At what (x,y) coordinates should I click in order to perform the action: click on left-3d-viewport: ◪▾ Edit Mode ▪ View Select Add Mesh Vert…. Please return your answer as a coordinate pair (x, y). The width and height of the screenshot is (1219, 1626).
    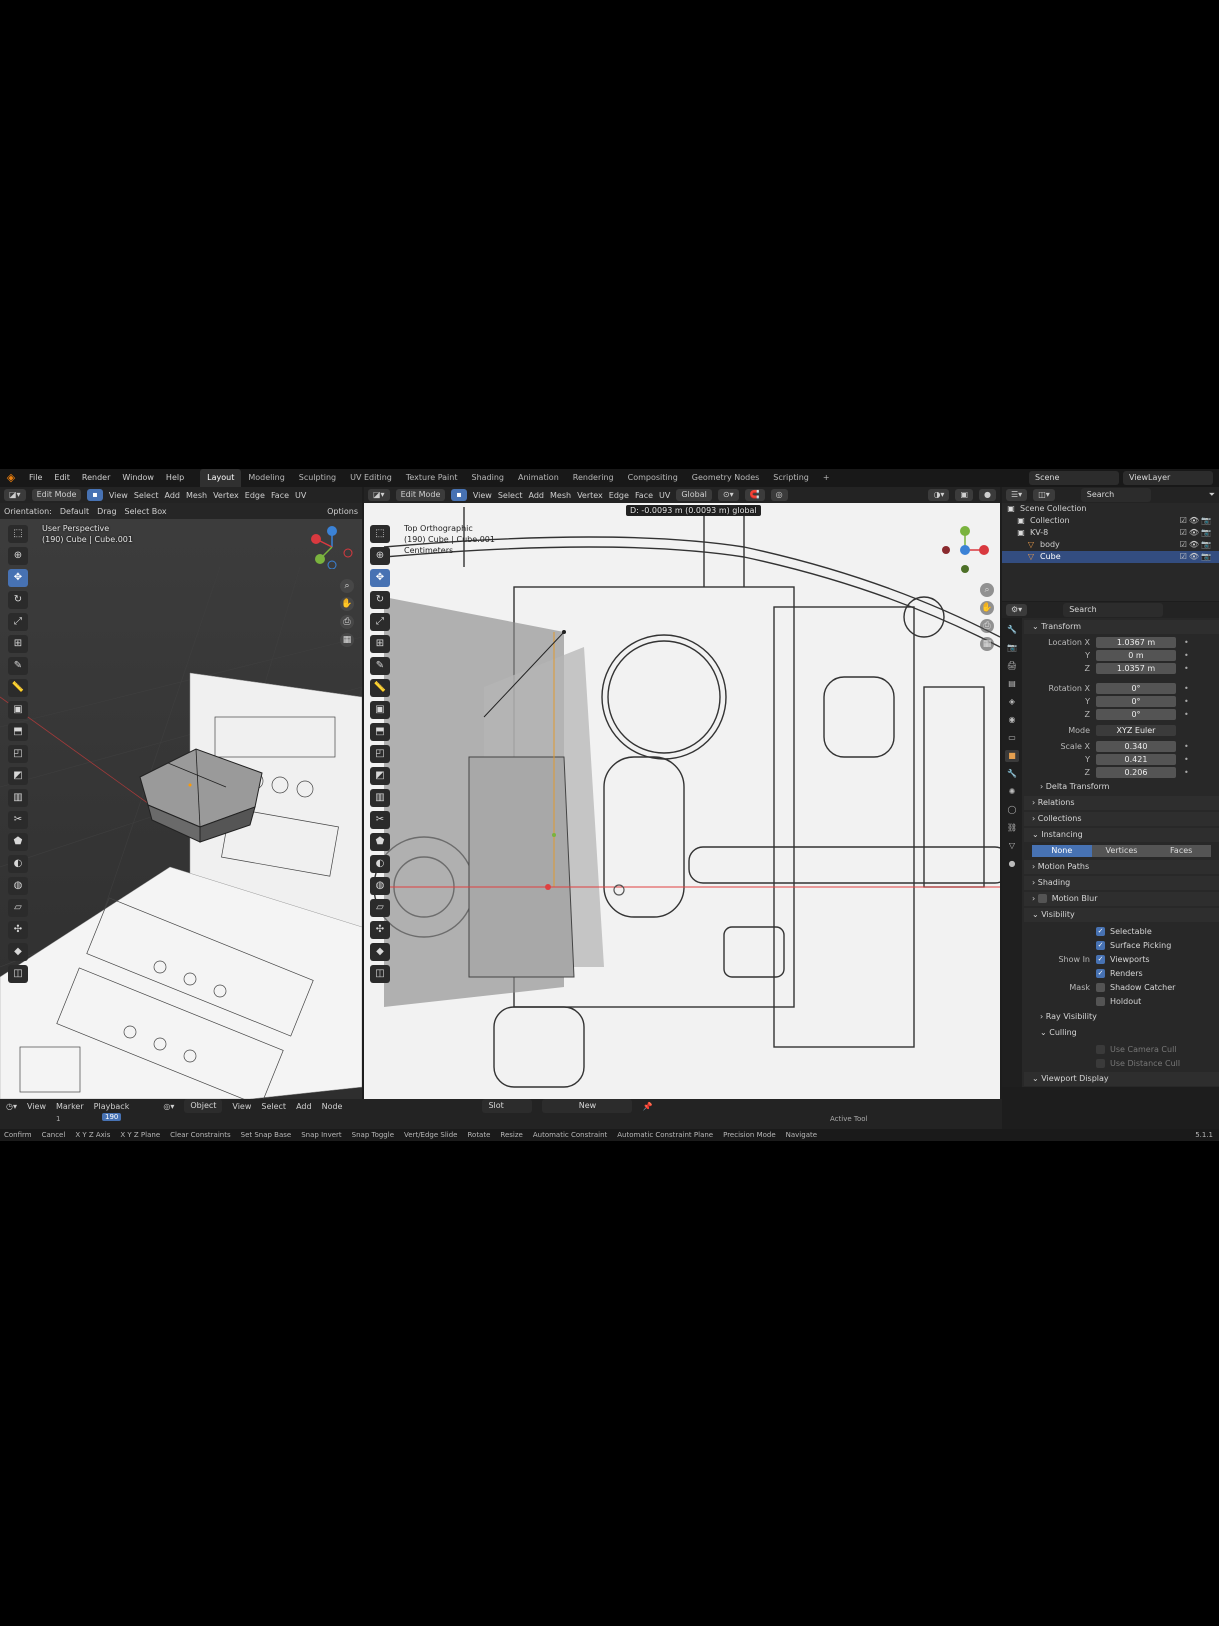
    Looking at the image, I should click on (181, 793).